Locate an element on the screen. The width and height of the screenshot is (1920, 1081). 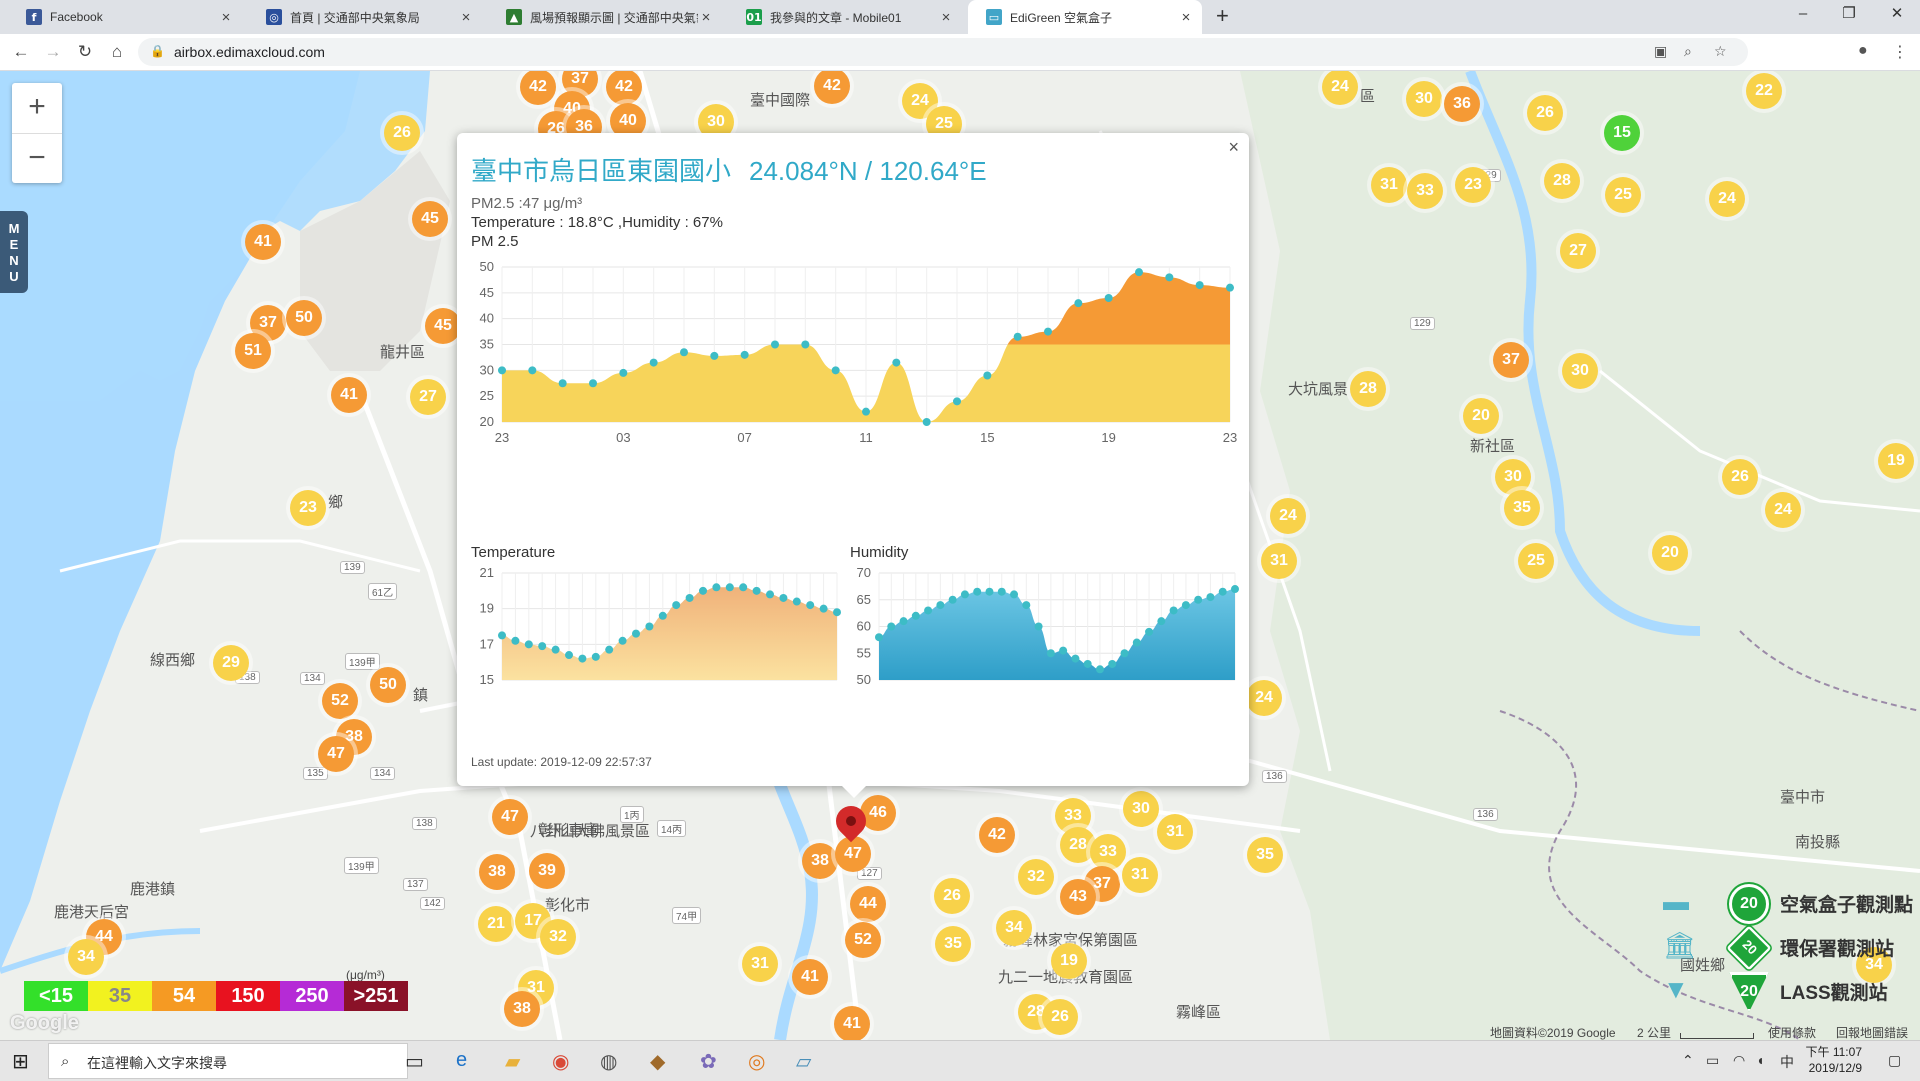
windows-start-icon: ⊞ is located at coordinates (20, 1061).